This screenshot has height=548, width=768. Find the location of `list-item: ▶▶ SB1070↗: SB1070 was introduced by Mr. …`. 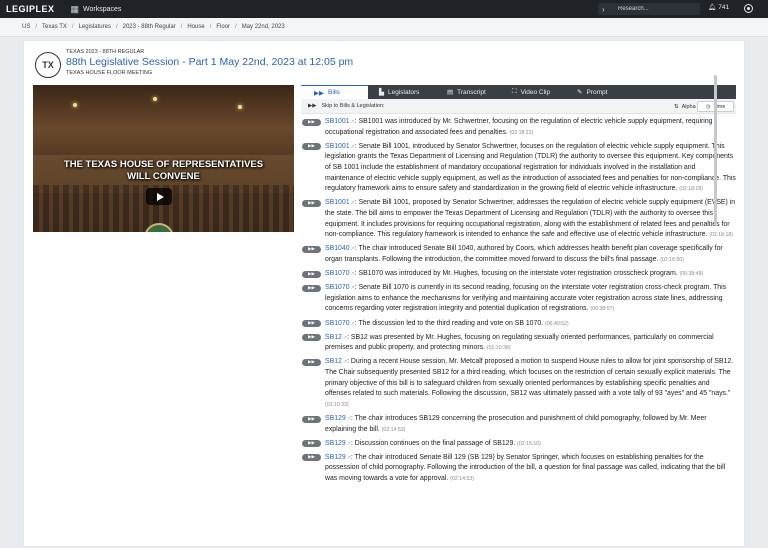

list-item: ▶▶ SB1070↗: SB1070 was introduced by Mr. … is located at coordinates (518, 274).